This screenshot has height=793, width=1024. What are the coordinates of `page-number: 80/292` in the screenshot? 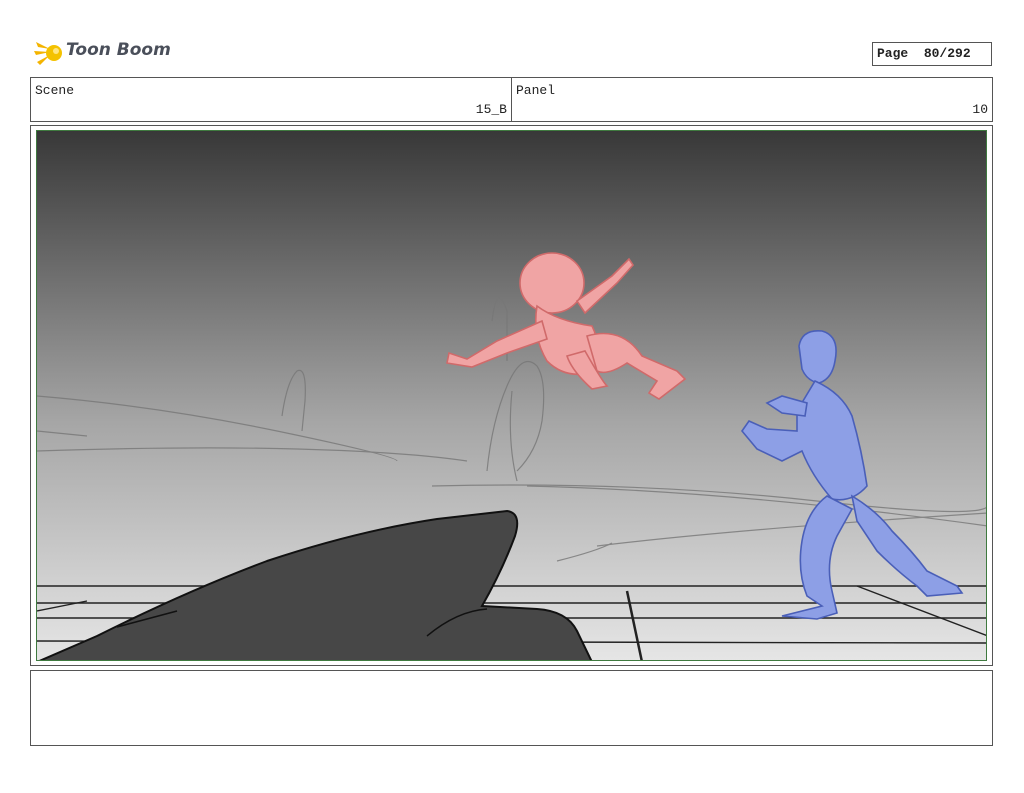 It's located at (947, 53).